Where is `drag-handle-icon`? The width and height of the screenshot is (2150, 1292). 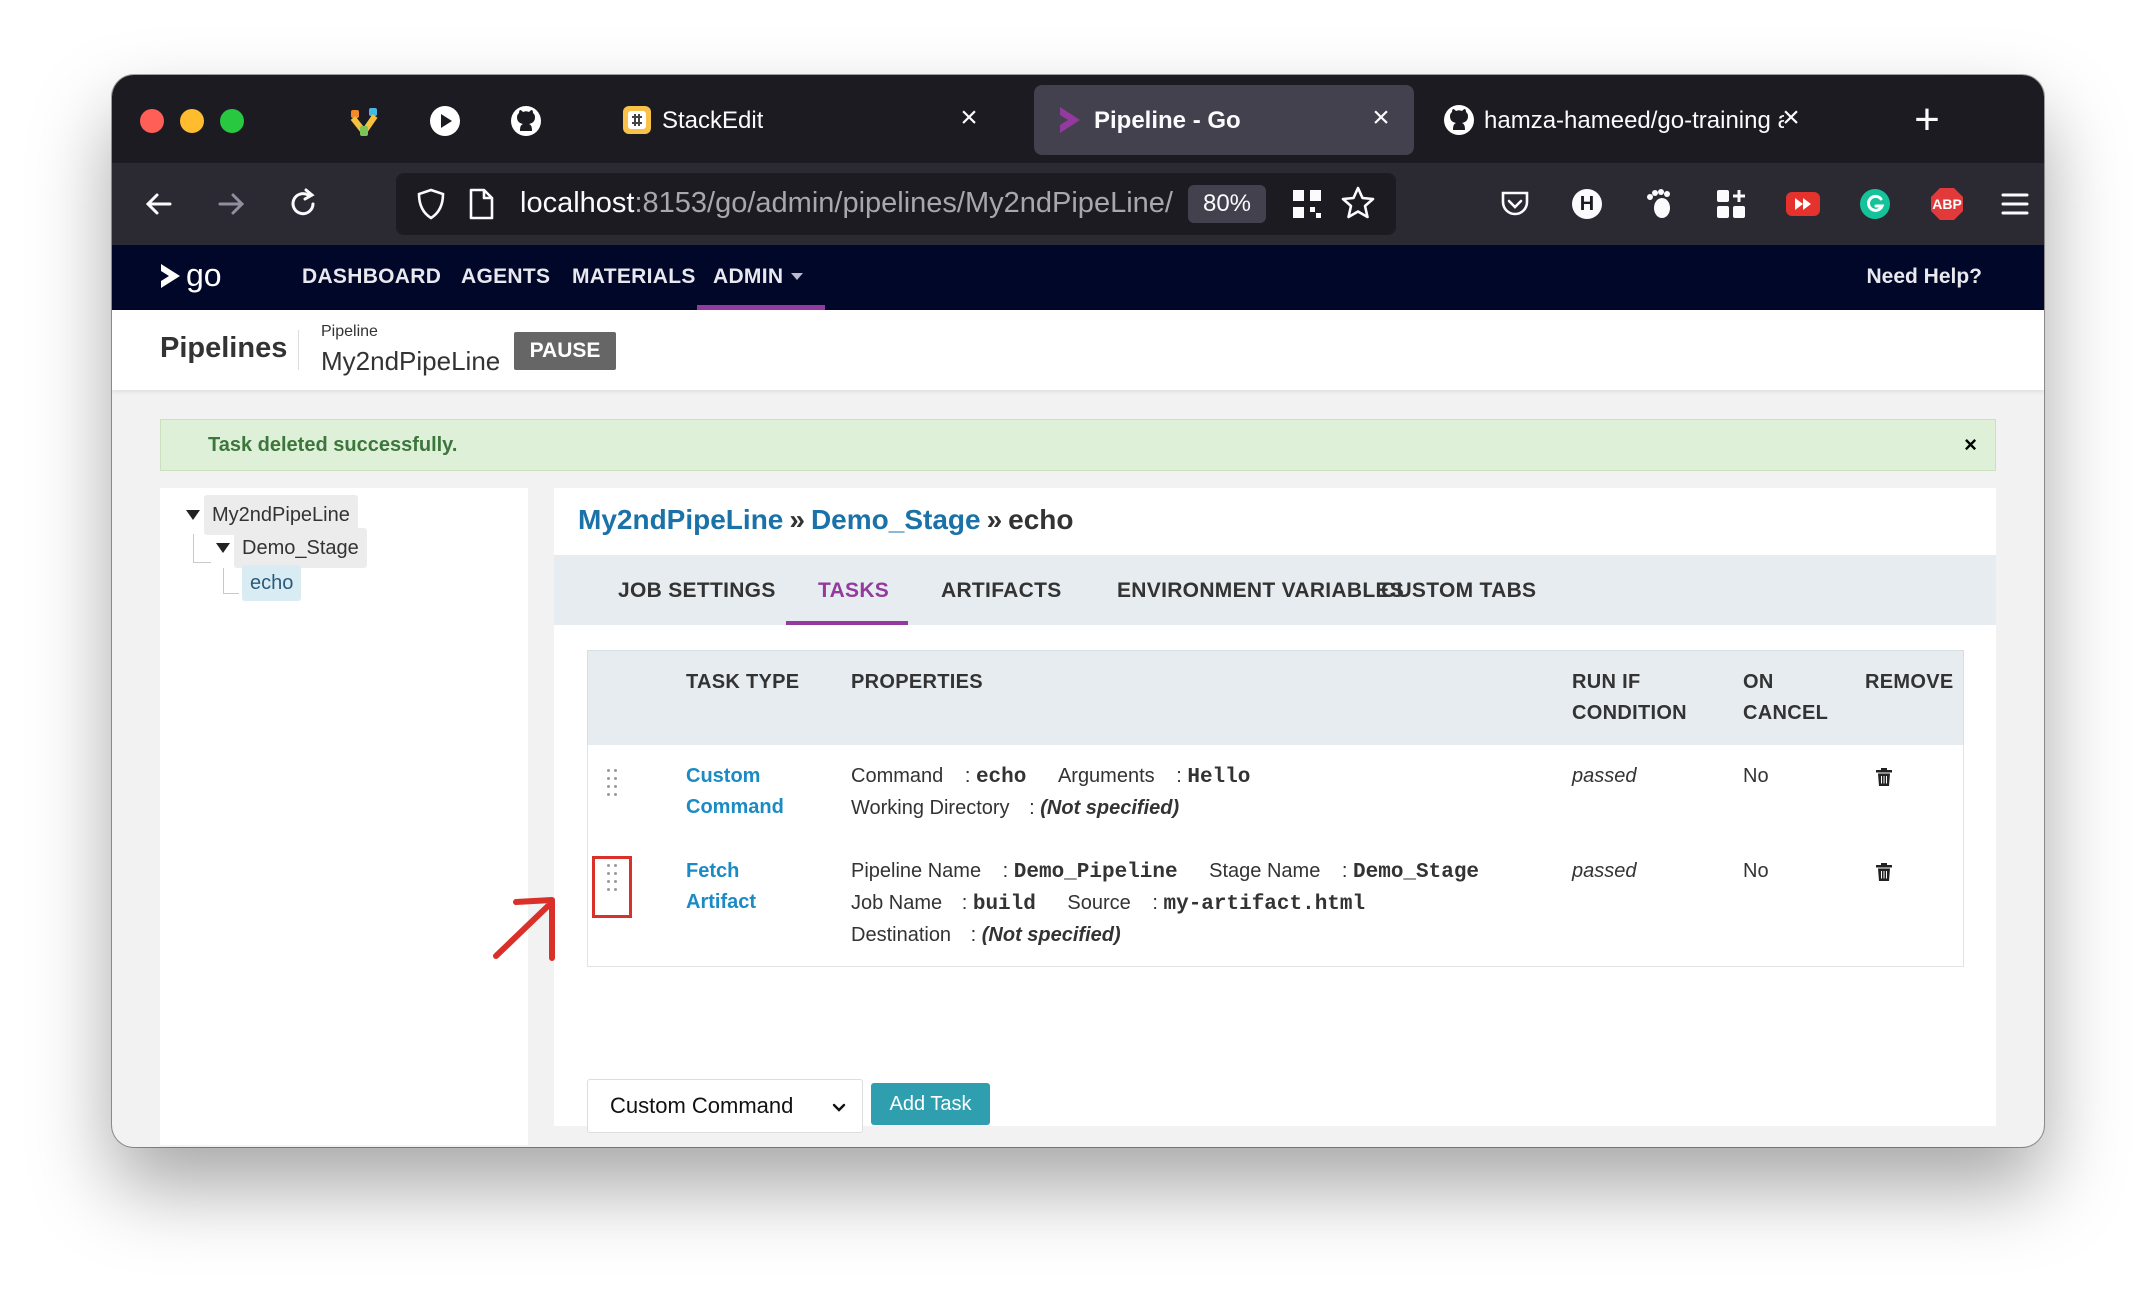 drag-handle-icon is located at coordinates (612, 781).